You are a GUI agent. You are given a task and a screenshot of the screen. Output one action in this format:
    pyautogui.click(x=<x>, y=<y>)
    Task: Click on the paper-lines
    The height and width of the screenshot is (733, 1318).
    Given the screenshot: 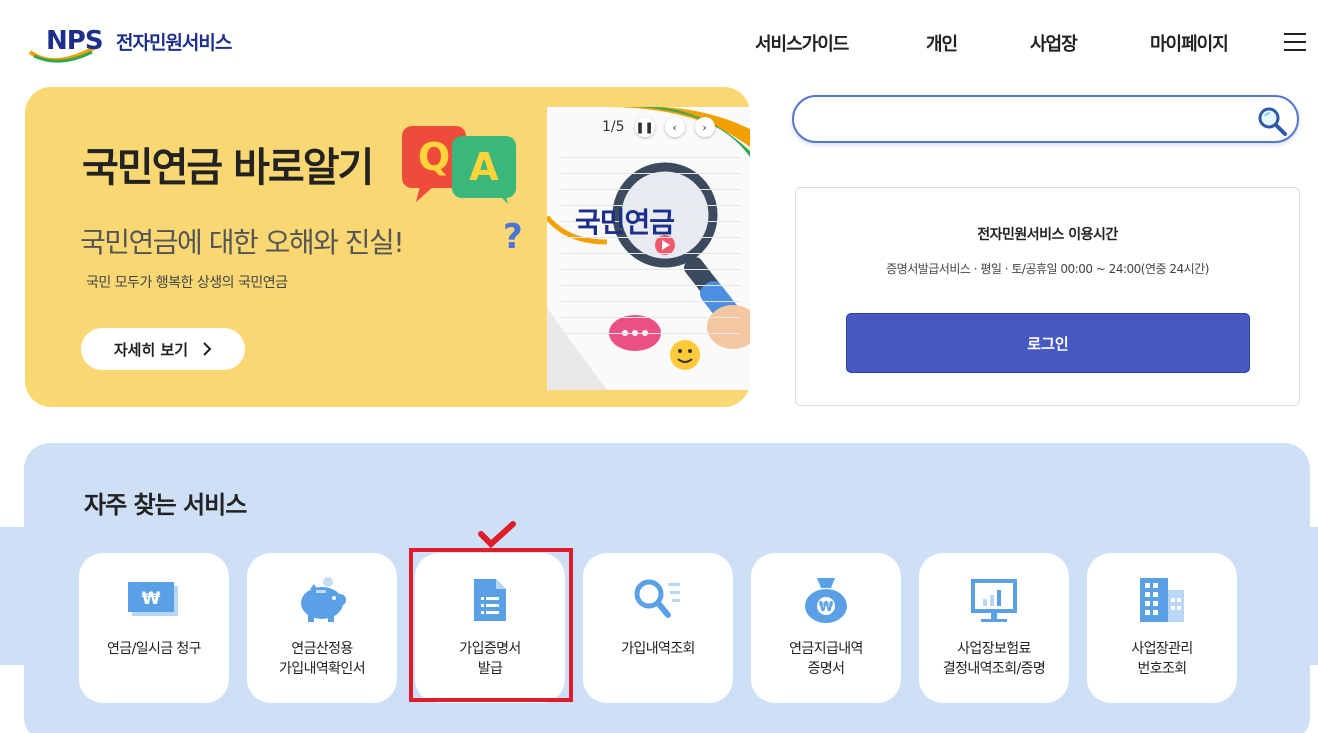 What is the action you would take?
    pyautogui.click(x=651, y=253)
    